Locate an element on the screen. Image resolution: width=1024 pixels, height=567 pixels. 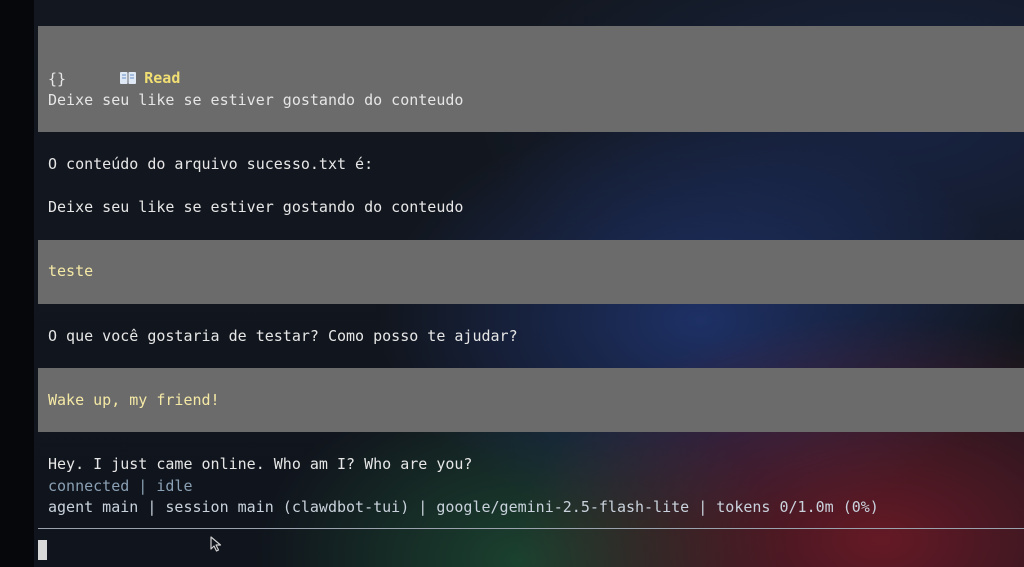
user-message: Wake up, my friend! is located at coordinates (531, 400).